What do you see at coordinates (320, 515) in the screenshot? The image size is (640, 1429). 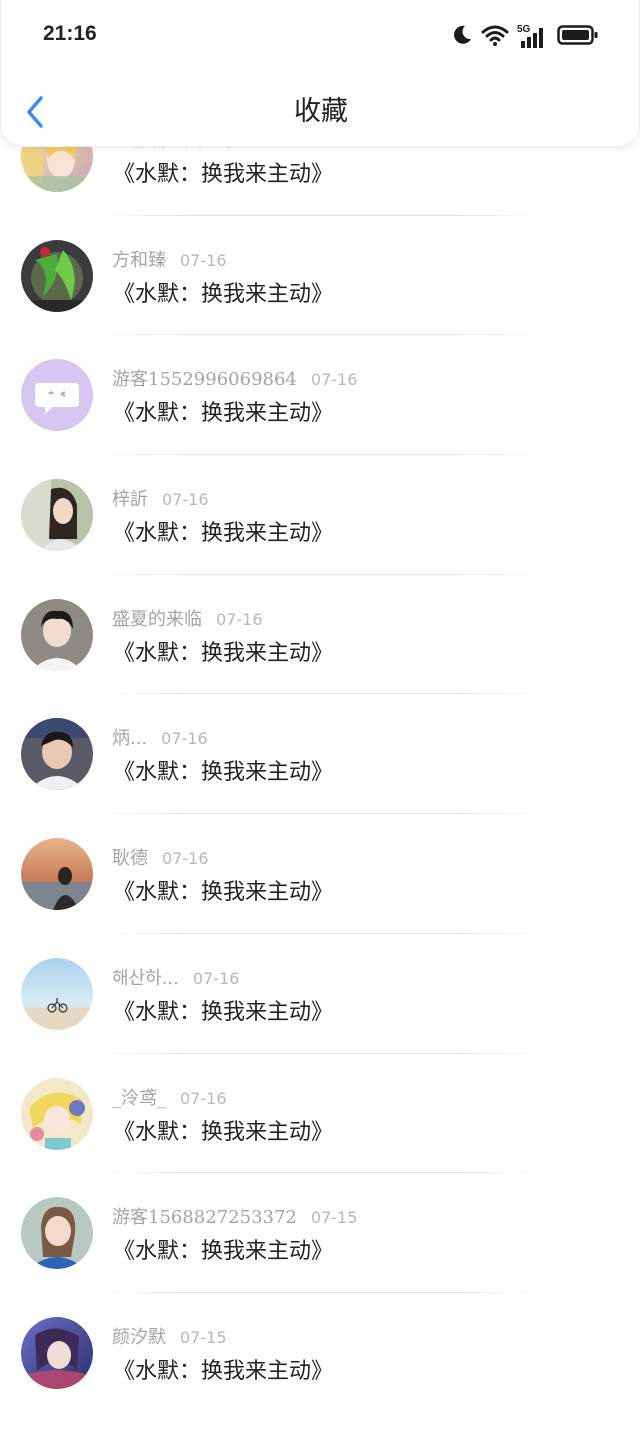 I see `list-item: 梓訢 07-16 《水默：换我来主动》` at bounding box center [320, 515].